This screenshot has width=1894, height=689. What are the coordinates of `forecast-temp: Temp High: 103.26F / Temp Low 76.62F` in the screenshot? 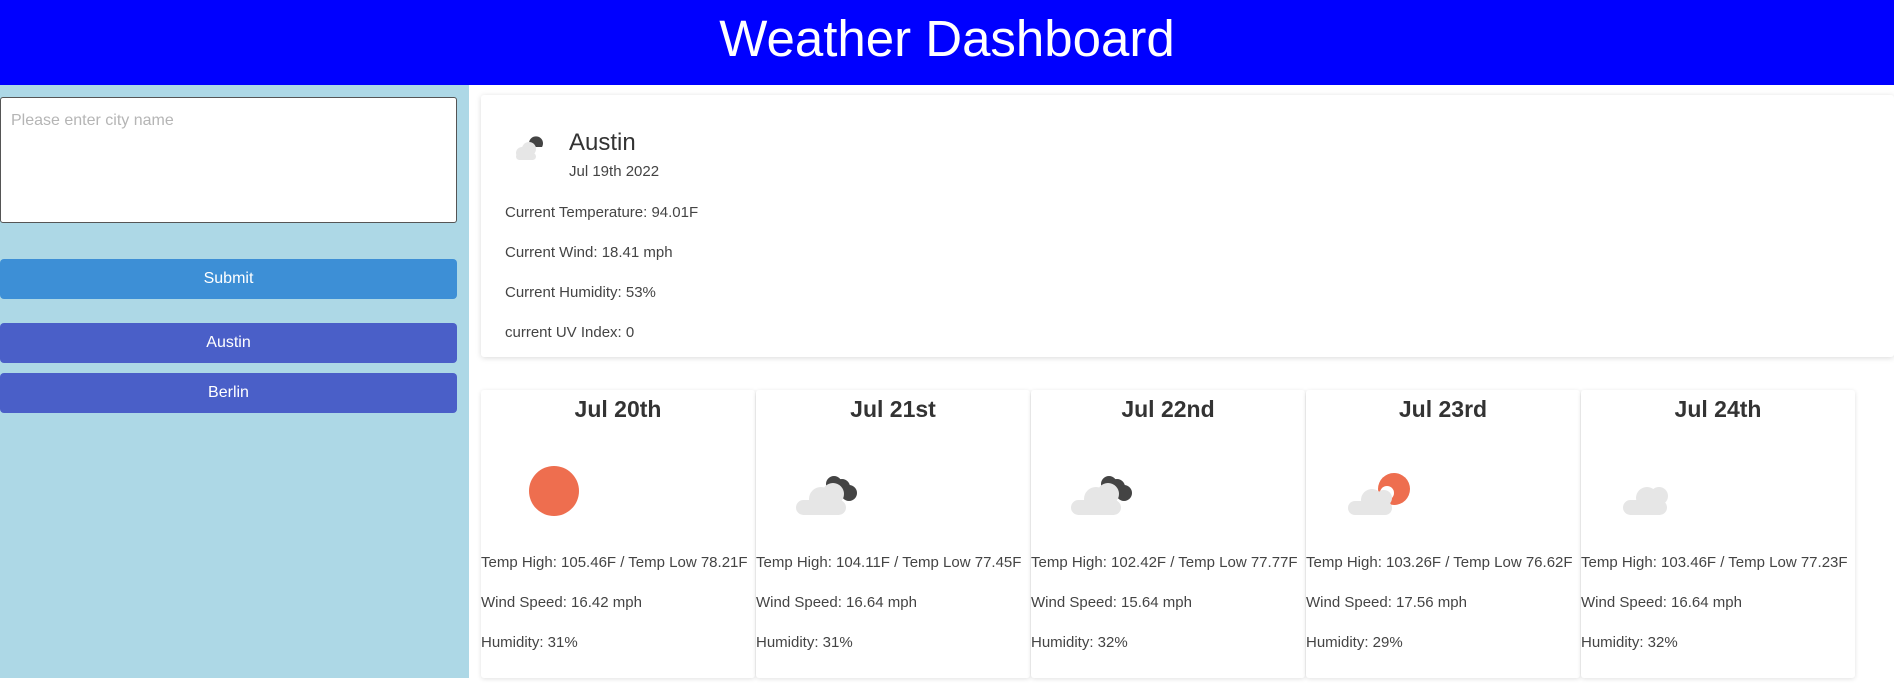 It's located at (1439, 562).